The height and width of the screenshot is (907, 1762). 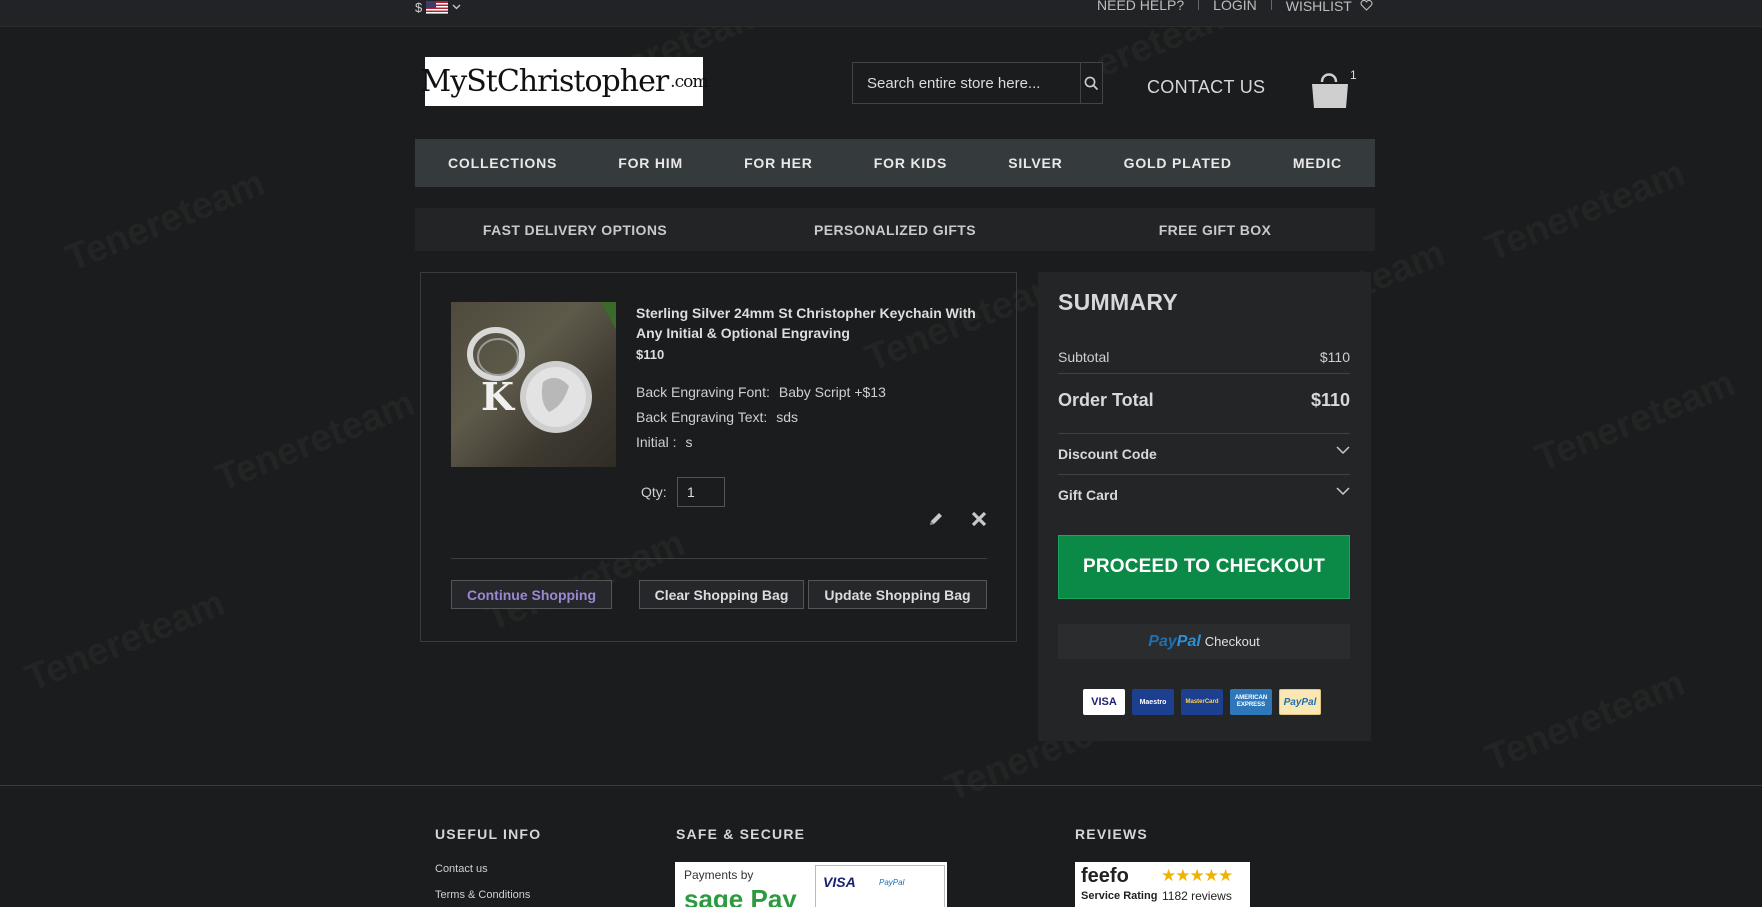 What do you see at coordinates (839, 882) in the screenshot?
I see `visa-icon: VISA` at bounding box center [839, 882].